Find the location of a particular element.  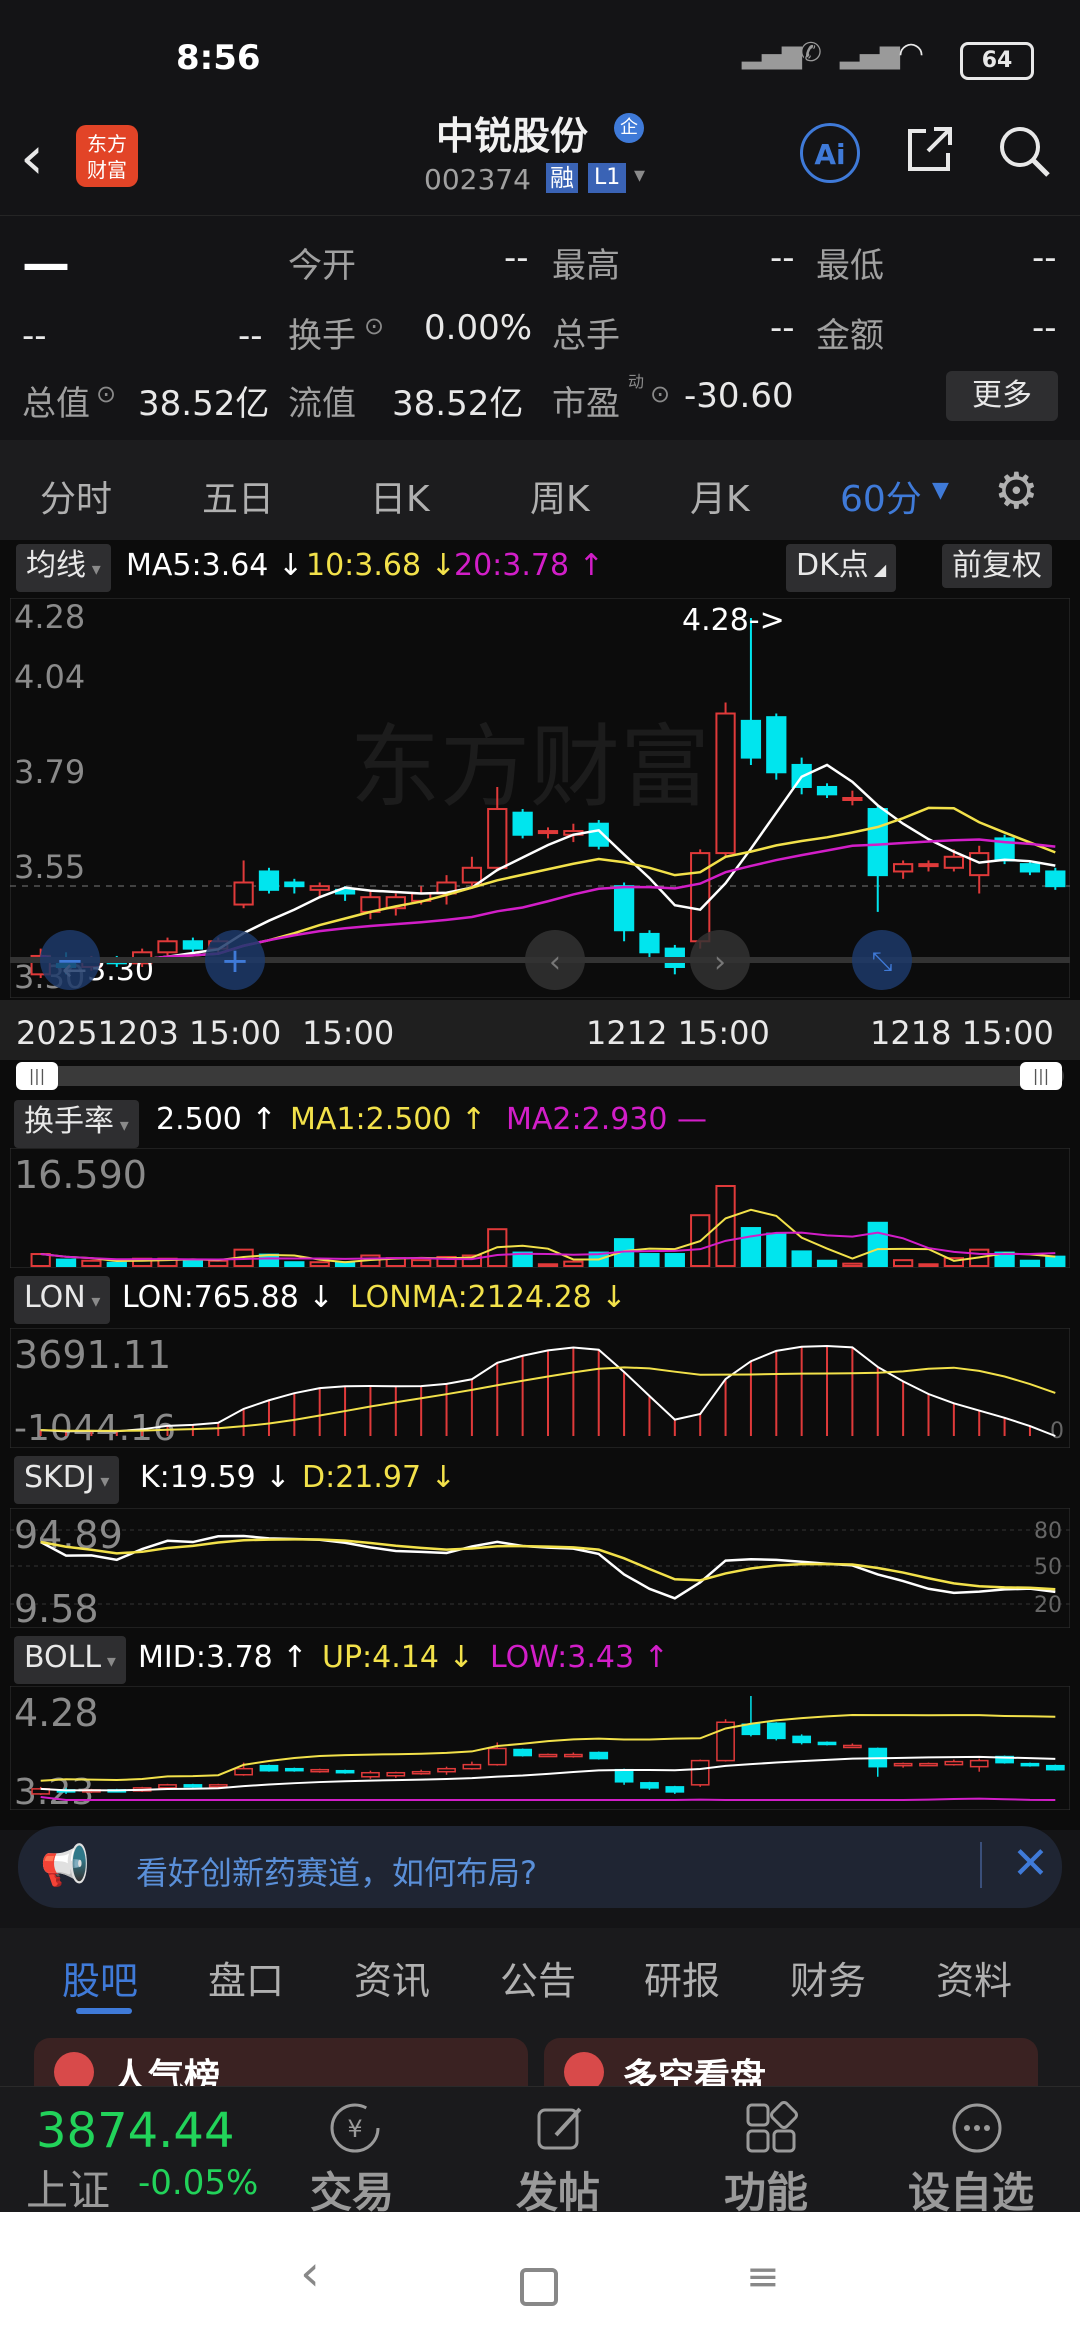

x-label: 15:00 is located at coordinates (348, 1033).